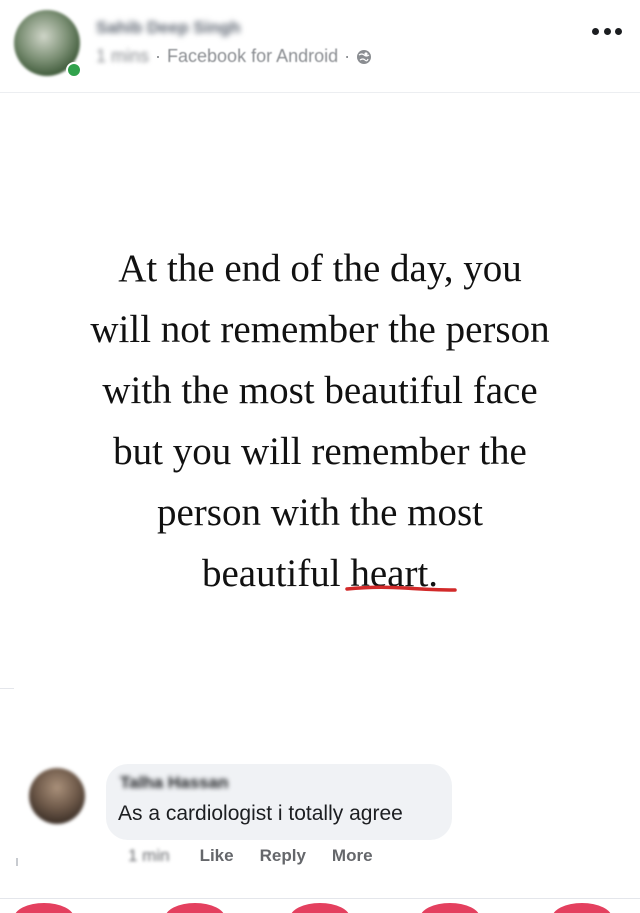 Image resolution: width=640 pixels, height=913 pixels. Describe the element at coordinates (7, 688) in the screenshot. I see `image-edge-mark` at that location.